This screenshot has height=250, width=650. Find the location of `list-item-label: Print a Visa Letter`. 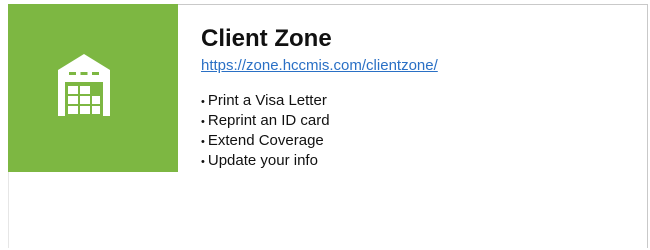

list-item-label: Print a Visa Letter is located at coordinates (267, 100).